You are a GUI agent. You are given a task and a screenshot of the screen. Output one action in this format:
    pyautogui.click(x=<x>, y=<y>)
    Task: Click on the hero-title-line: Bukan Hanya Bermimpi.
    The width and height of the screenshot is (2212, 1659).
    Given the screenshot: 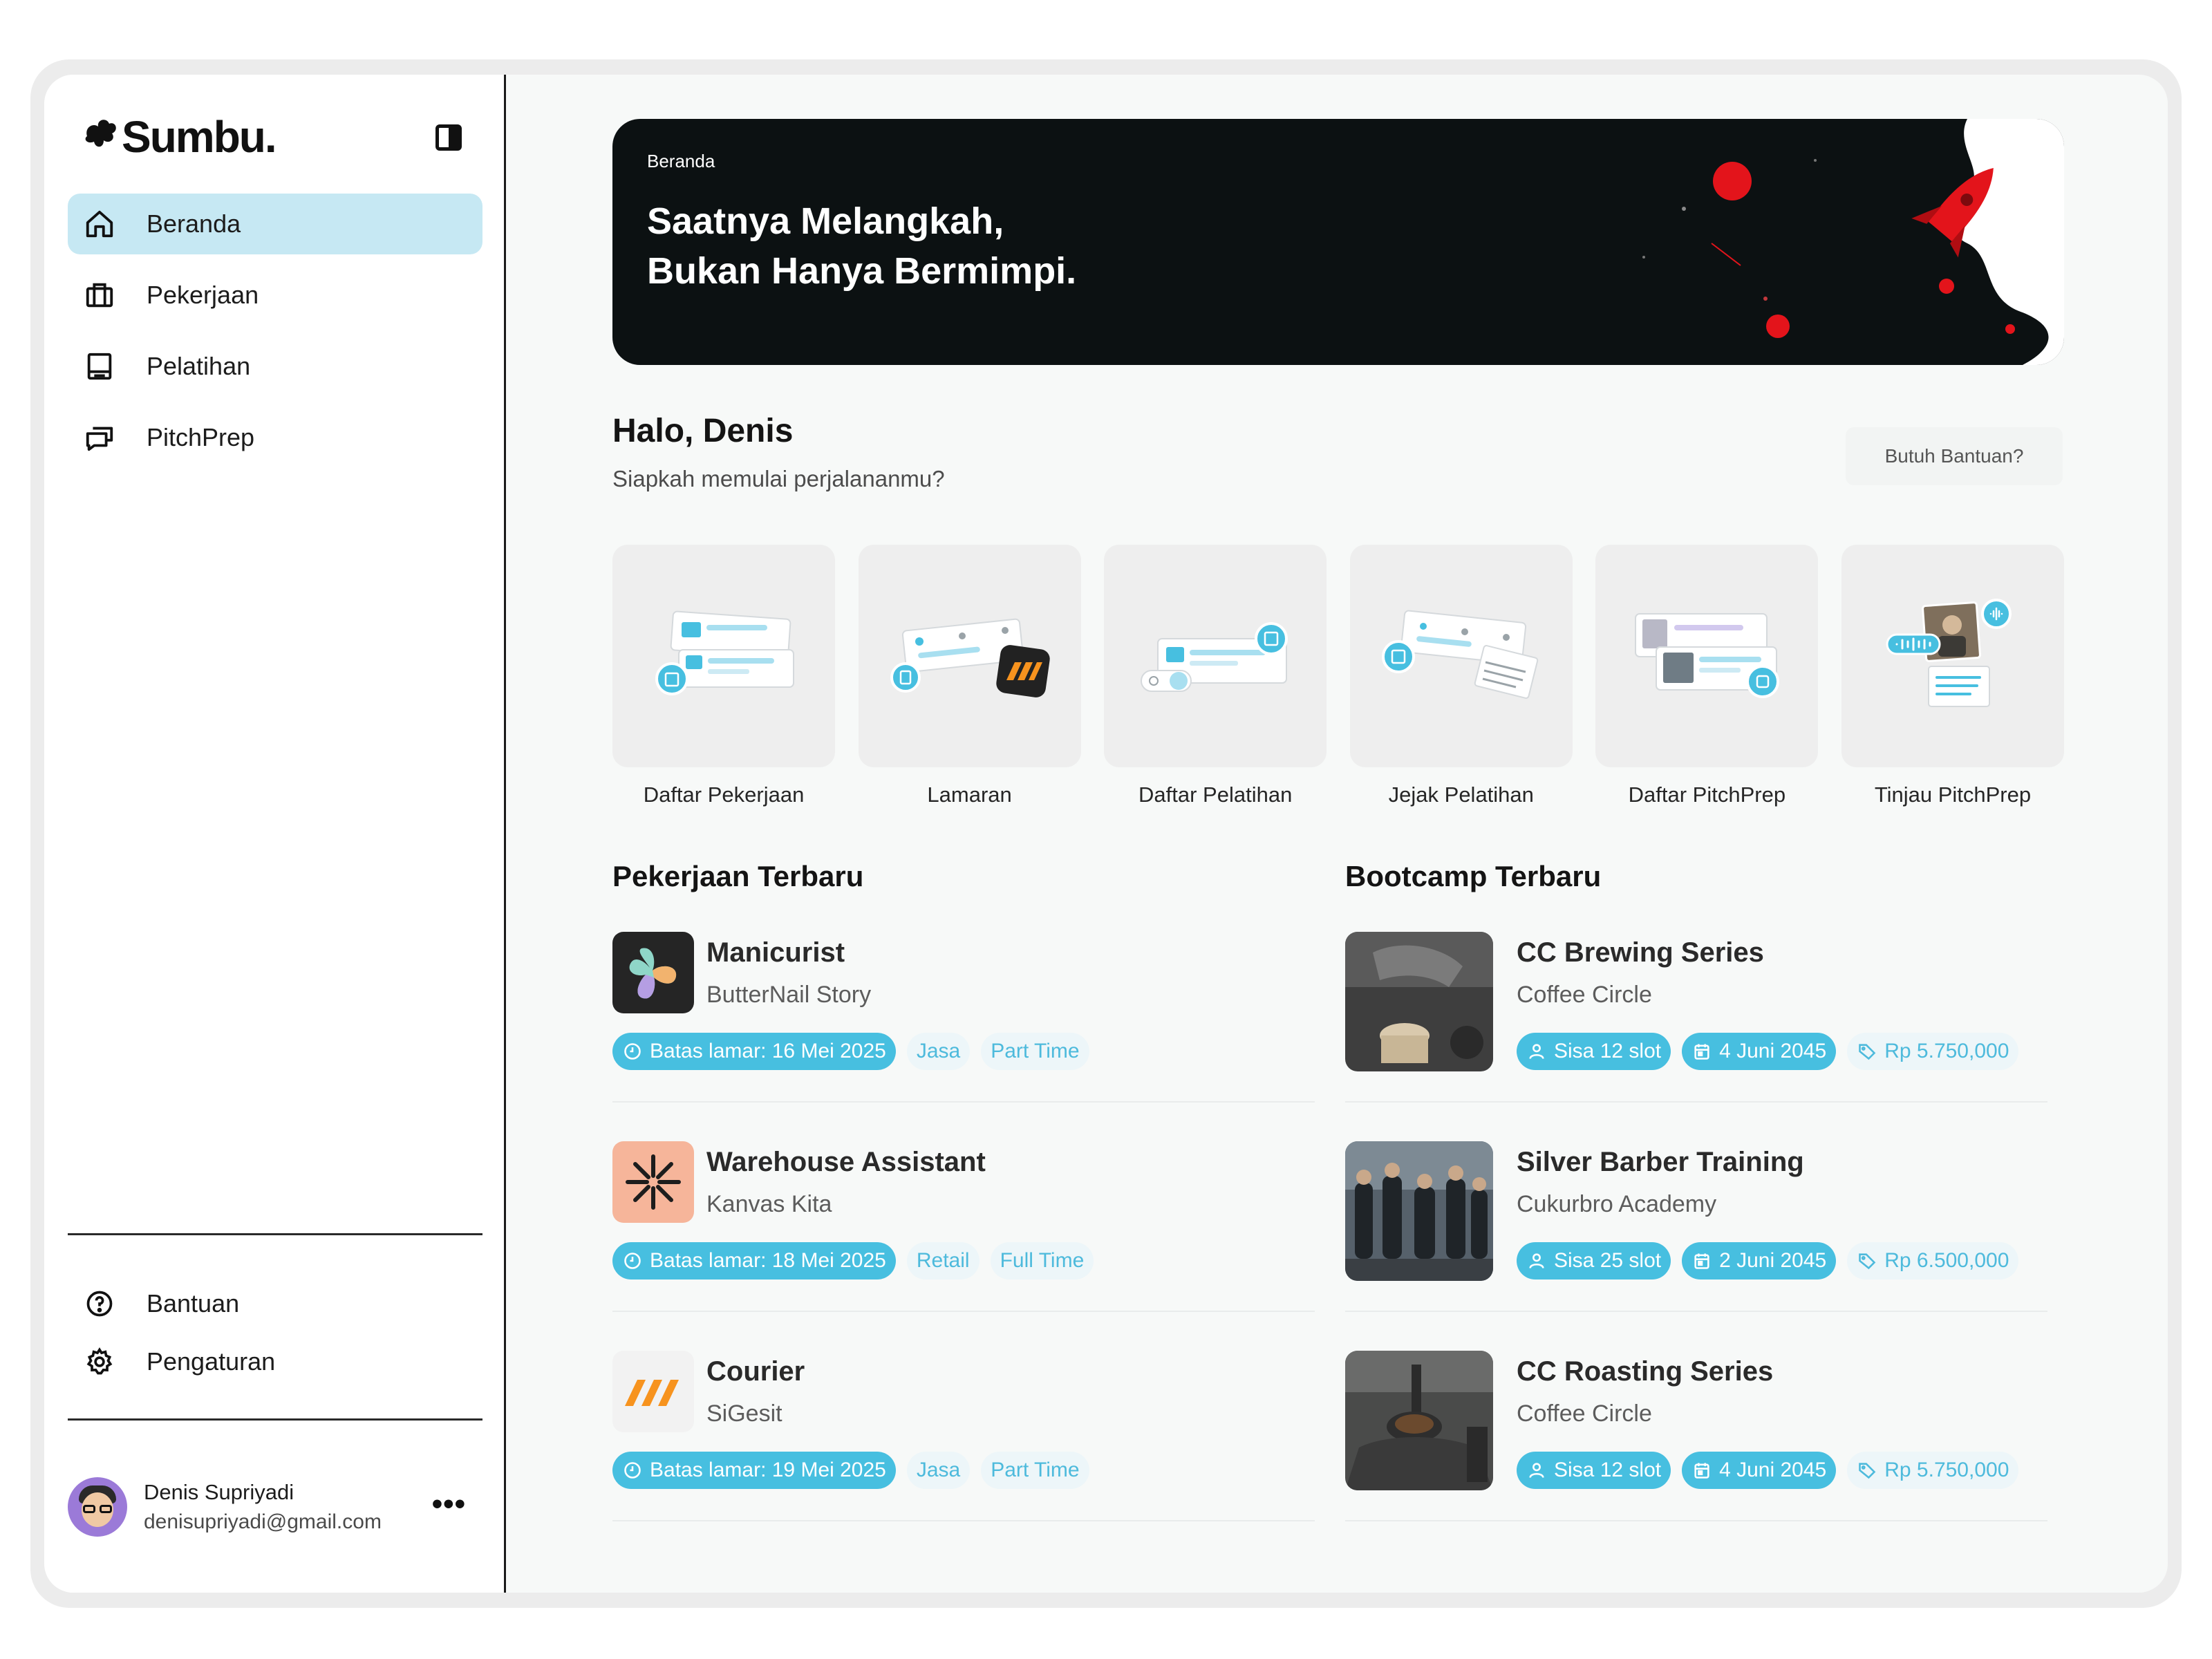 What is the action you would take?
    pyautogui.click(x=862, y=271)
    